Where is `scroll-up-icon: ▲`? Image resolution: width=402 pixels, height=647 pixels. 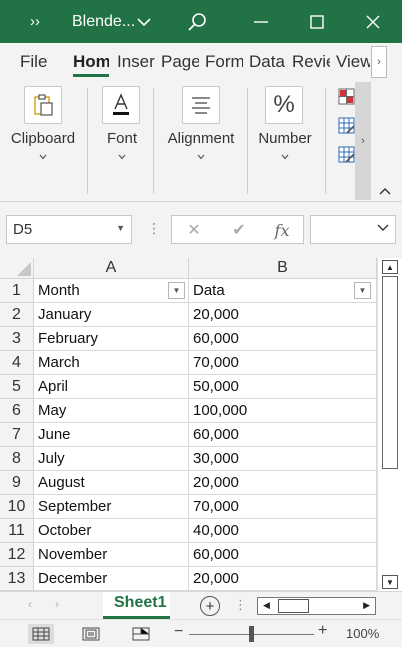 scroll-up-icon: ▲ is located at coordinates (390, 267).